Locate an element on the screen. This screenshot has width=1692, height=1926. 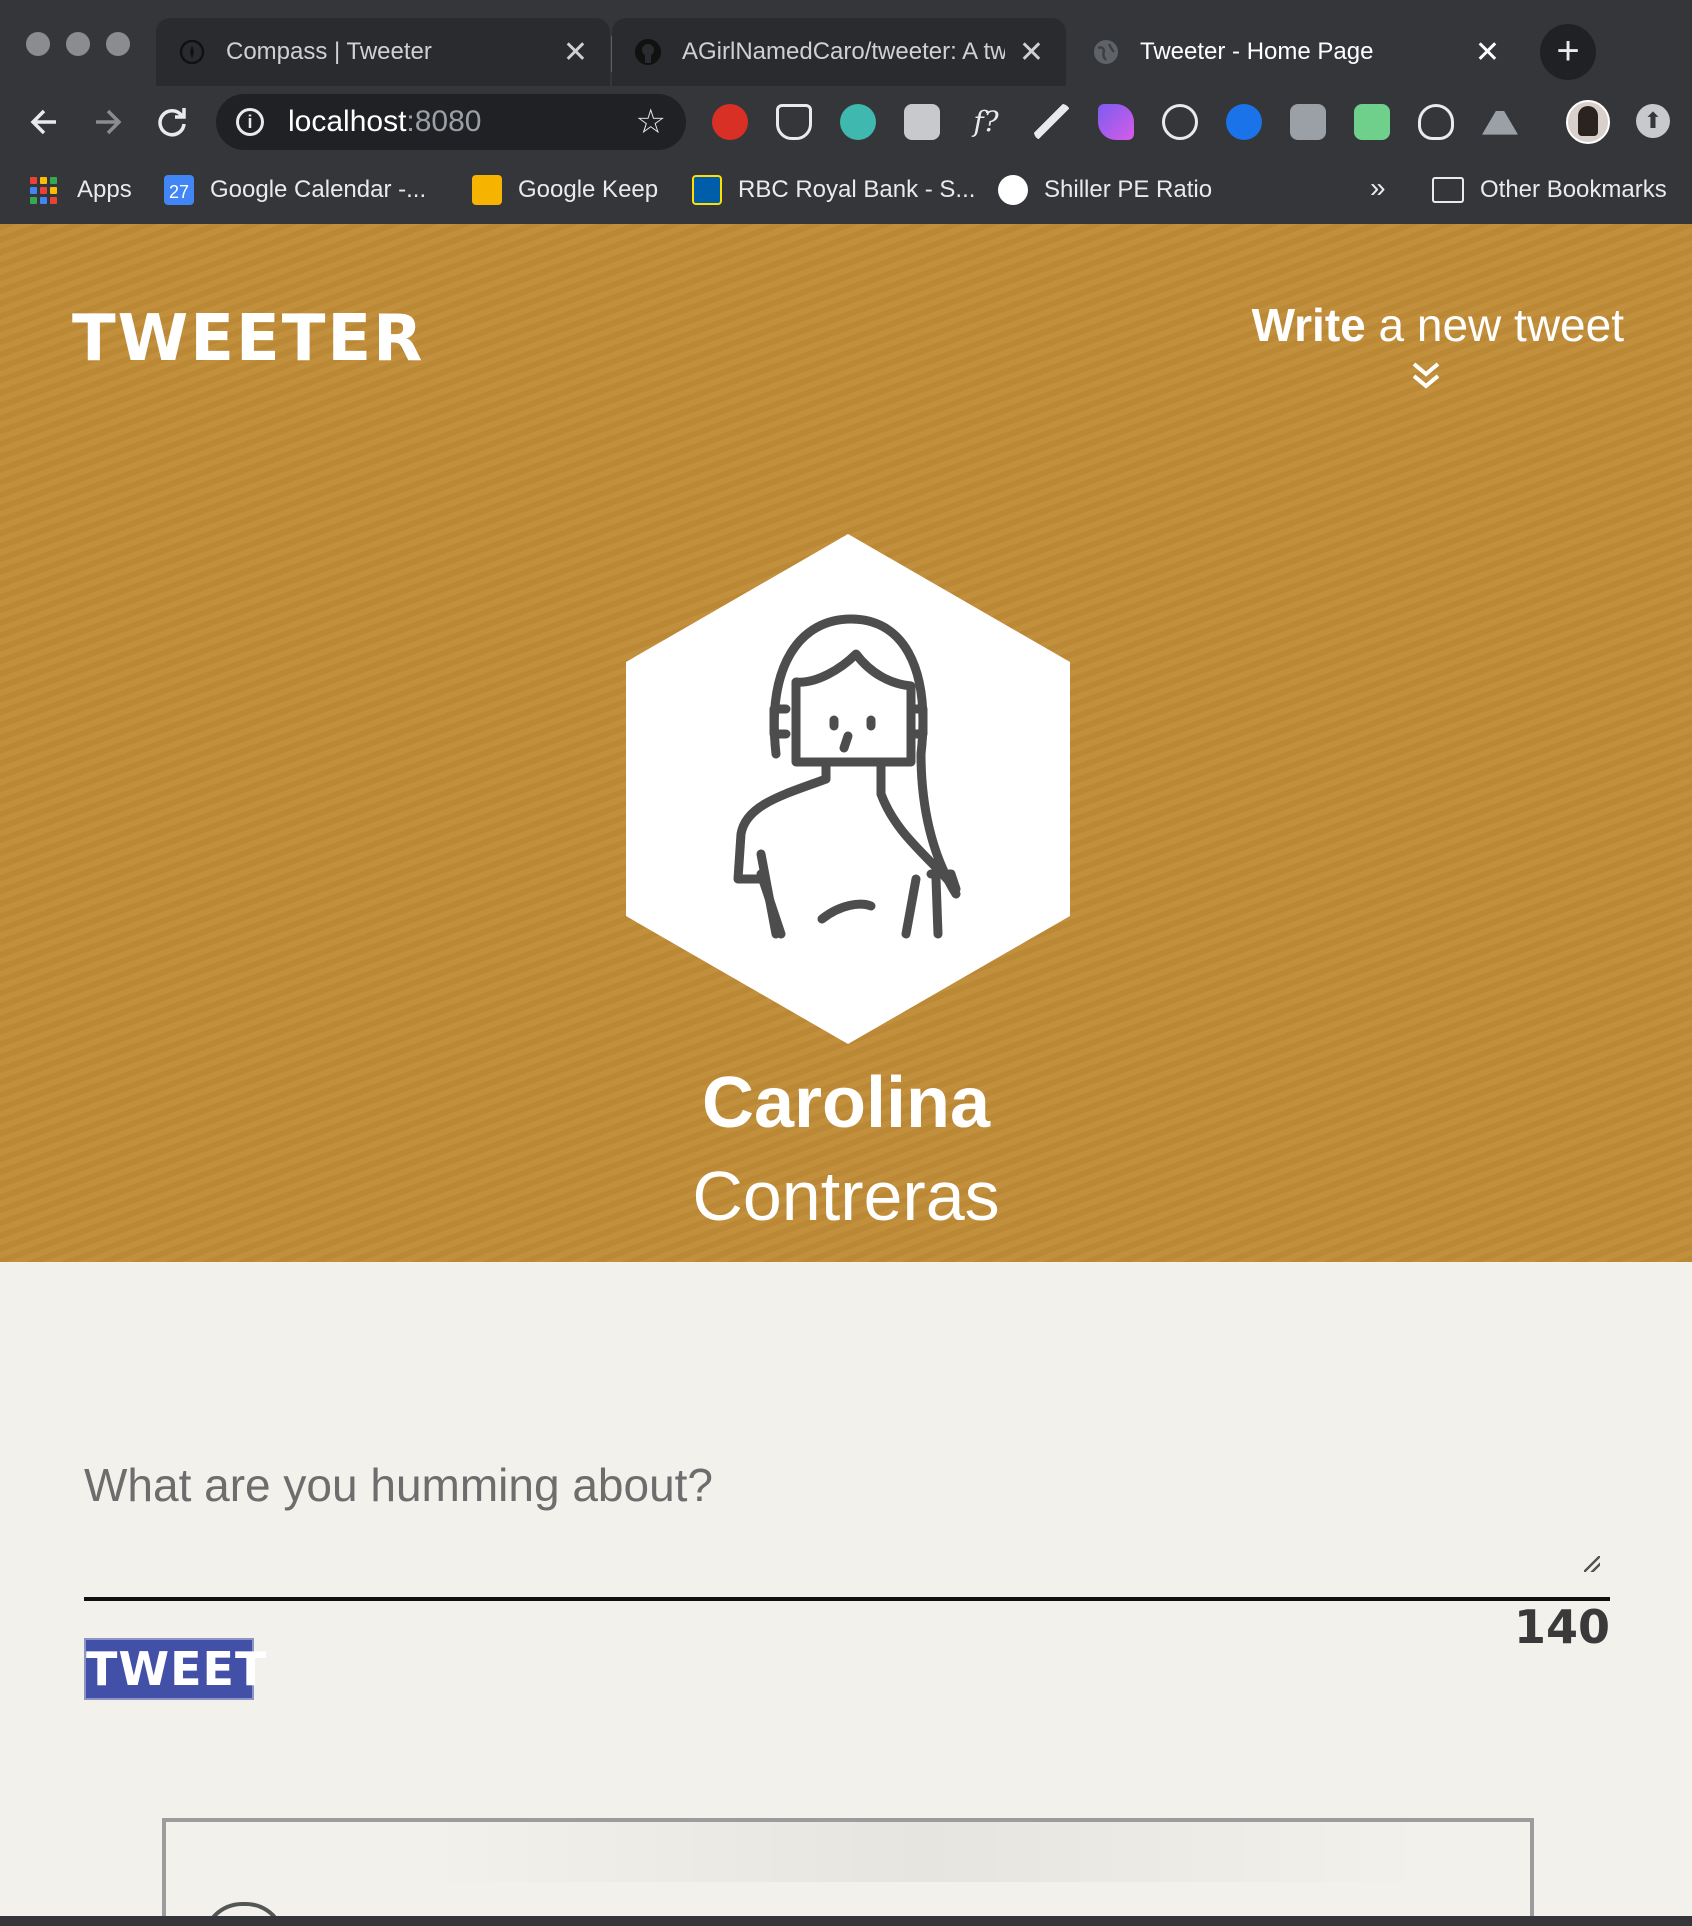
forward-arrow-icon is located at coordinates (109, 122).